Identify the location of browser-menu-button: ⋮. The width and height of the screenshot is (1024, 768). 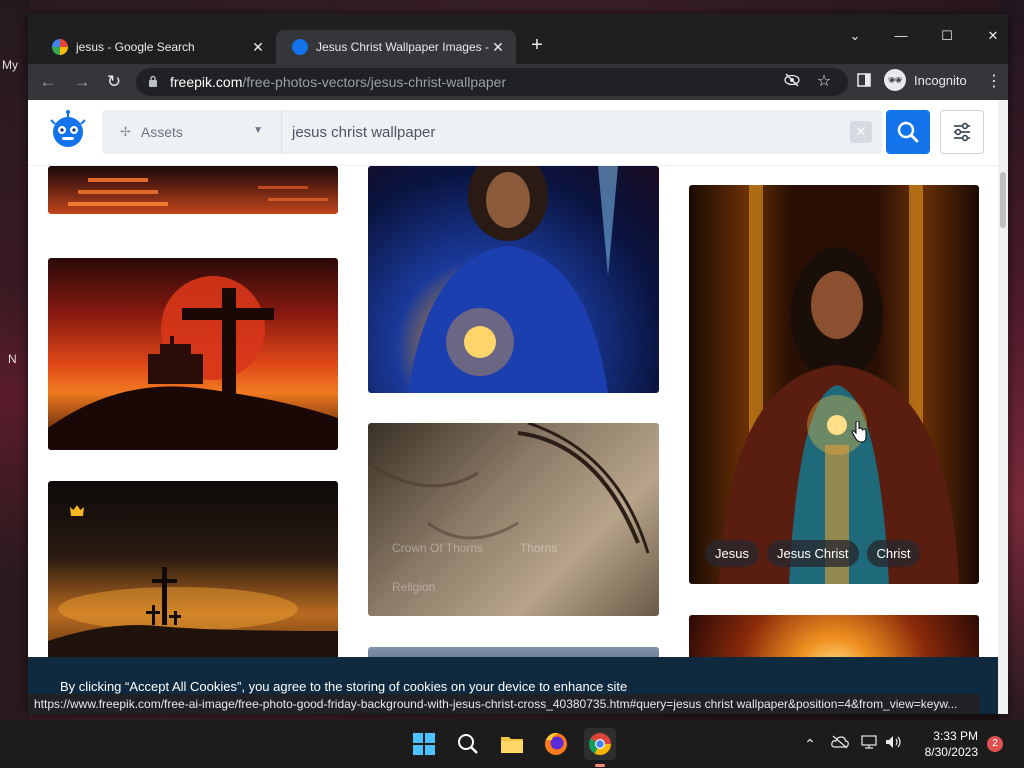
(994, 82).